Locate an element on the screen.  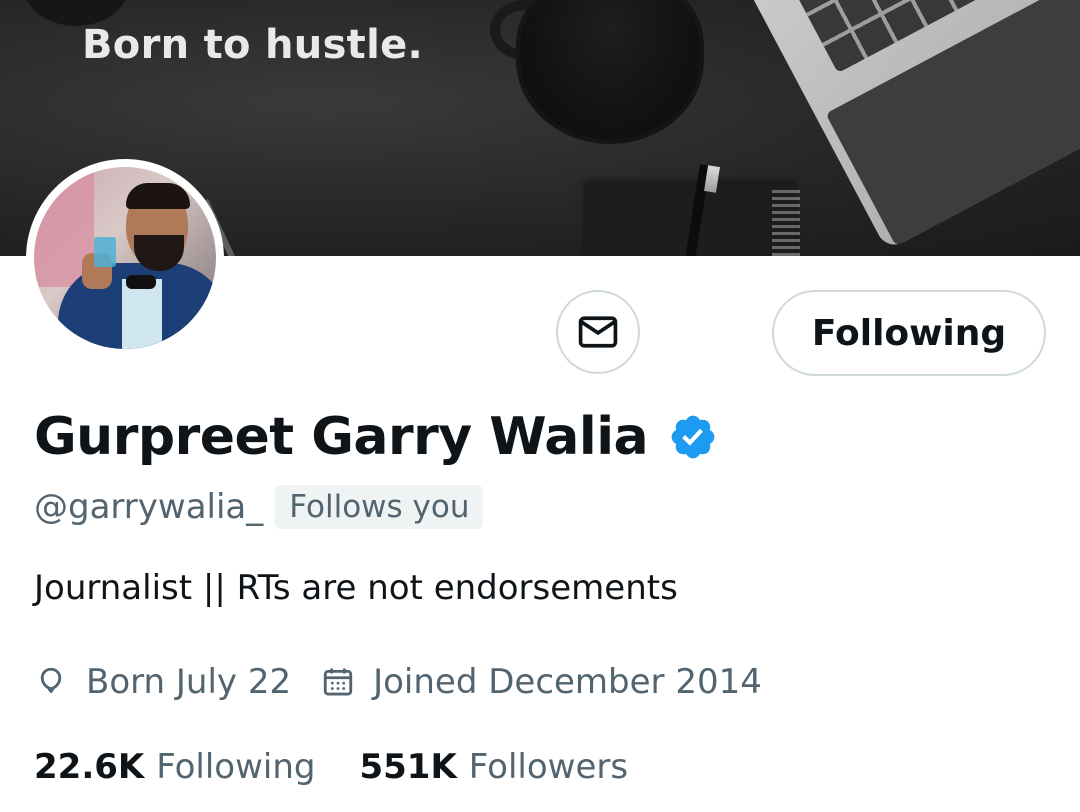
following-label: Following is located at coordinates (236, 767).